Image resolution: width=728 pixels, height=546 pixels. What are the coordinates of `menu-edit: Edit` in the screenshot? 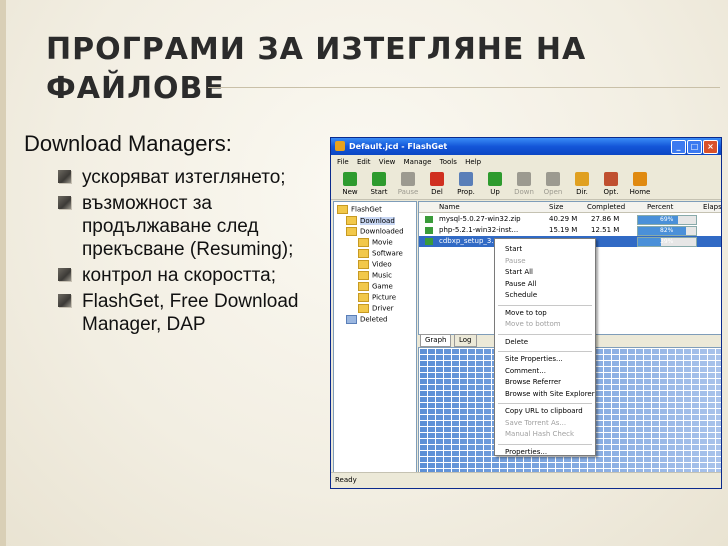 It's located at (364, 162).